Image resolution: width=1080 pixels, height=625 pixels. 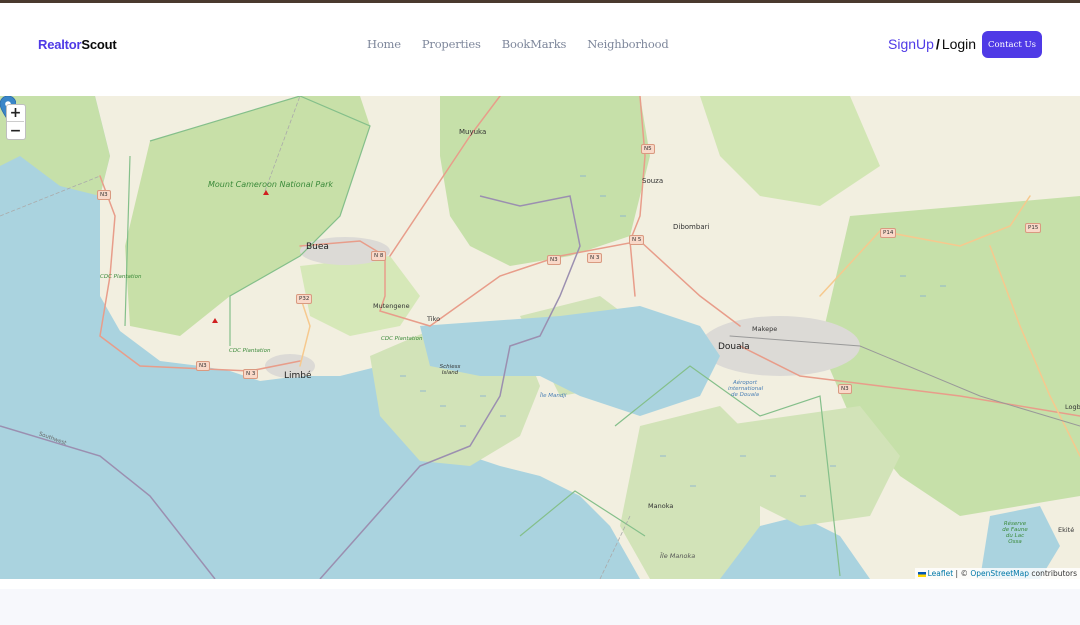 I want to click on signup-link: SignUp, so click(x=911, y=44).